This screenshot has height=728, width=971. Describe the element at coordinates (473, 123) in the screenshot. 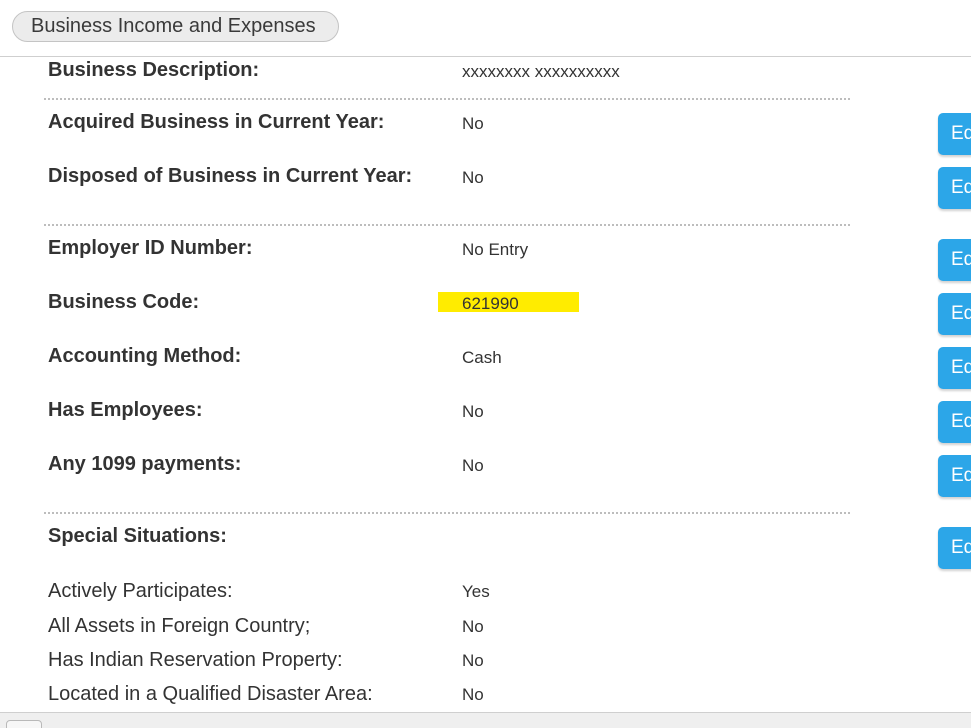

I see `acquired-business-value: No` at that location.